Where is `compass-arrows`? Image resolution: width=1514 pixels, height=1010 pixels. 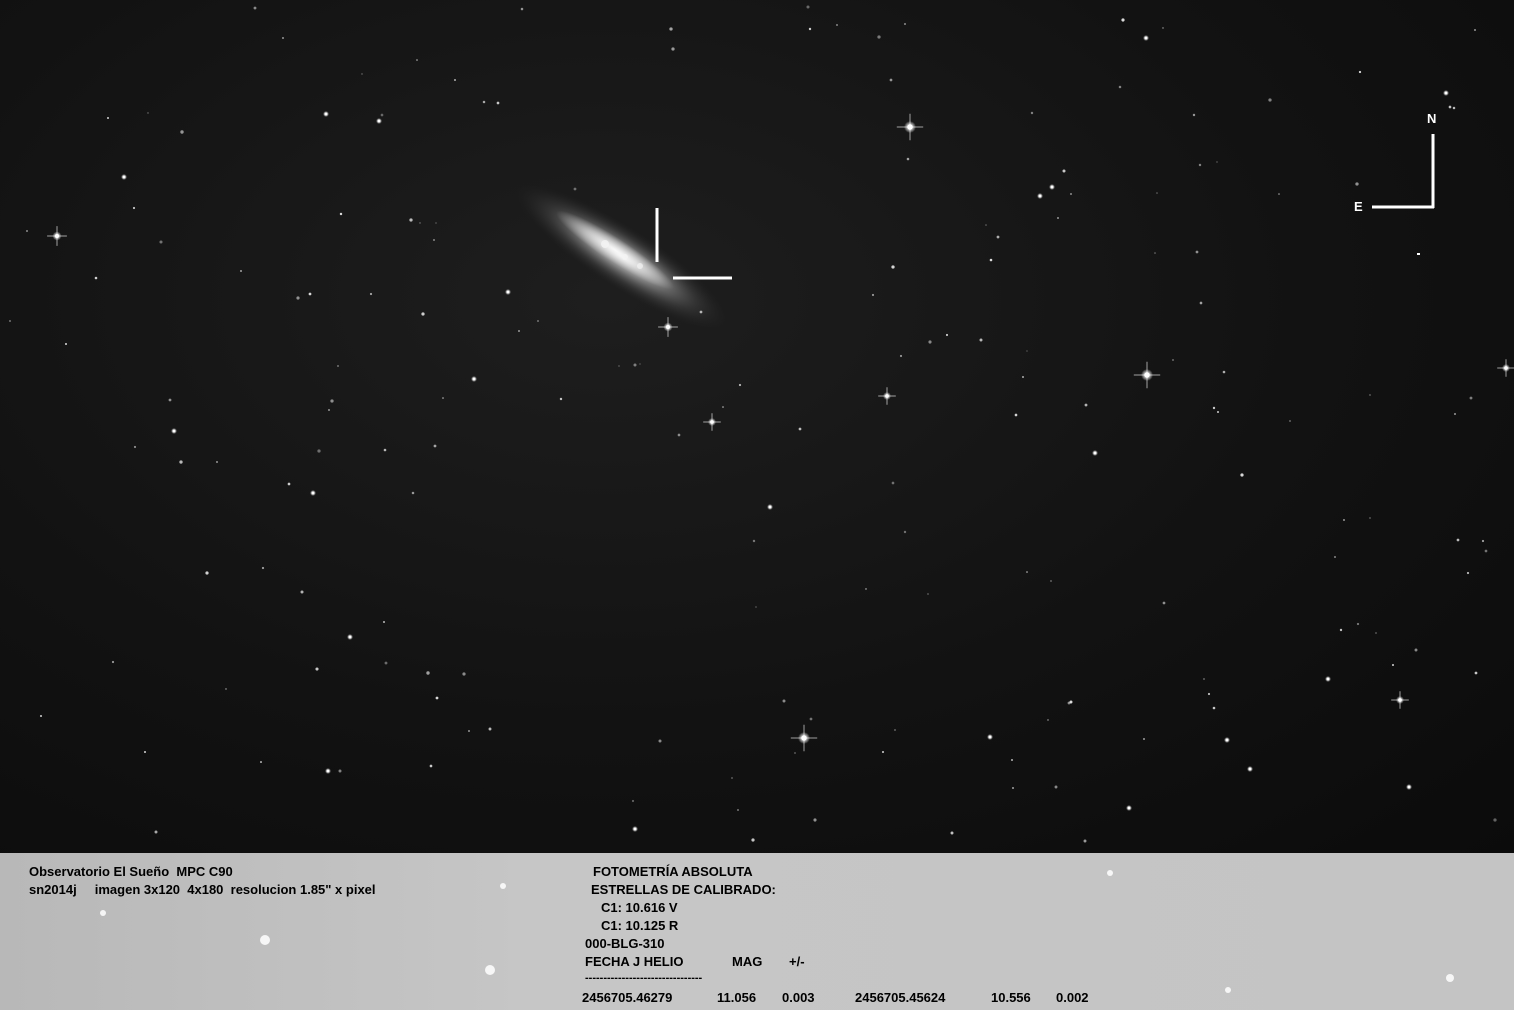 compass-arrows is located at coordinates (1403, 171).